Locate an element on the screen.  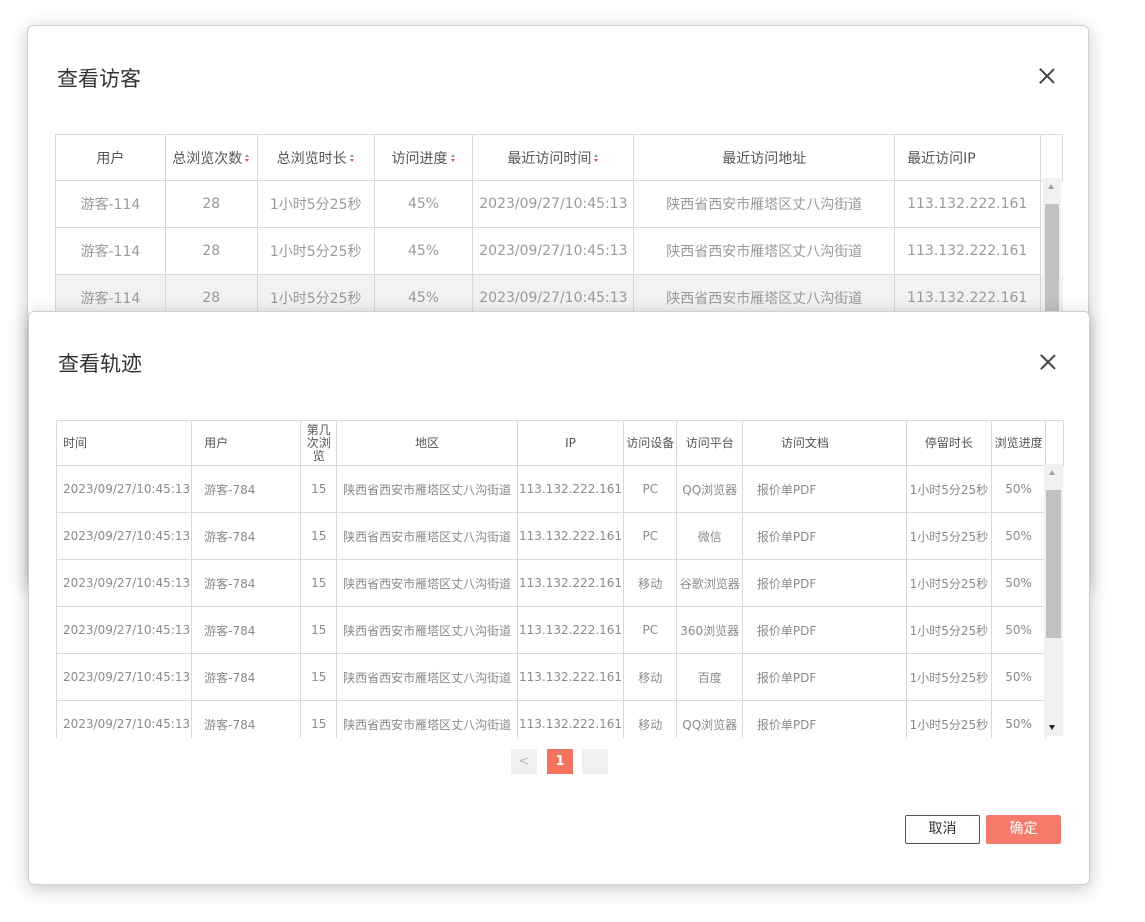
next-page-button is located at coordinates (595, 761).